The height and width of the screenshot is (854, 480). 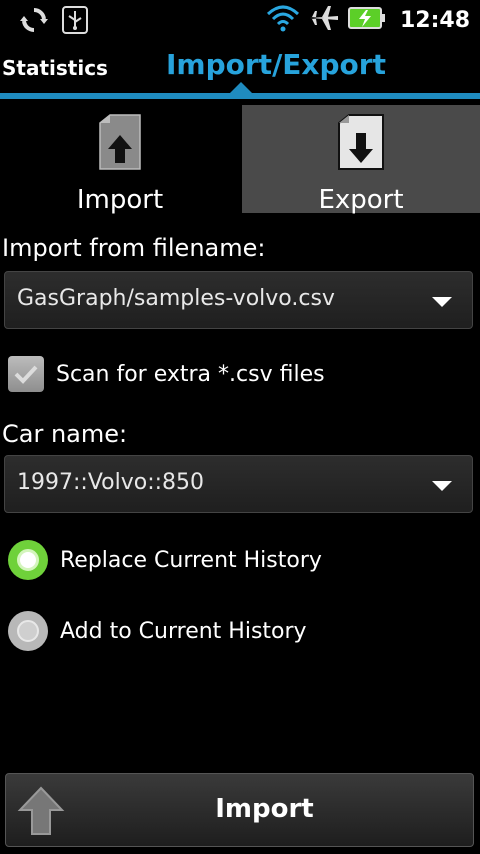 What do you see at coordinates (28, 560) in the screenshot?
I see `radio-button-selected` at bounding box center [28, 560].